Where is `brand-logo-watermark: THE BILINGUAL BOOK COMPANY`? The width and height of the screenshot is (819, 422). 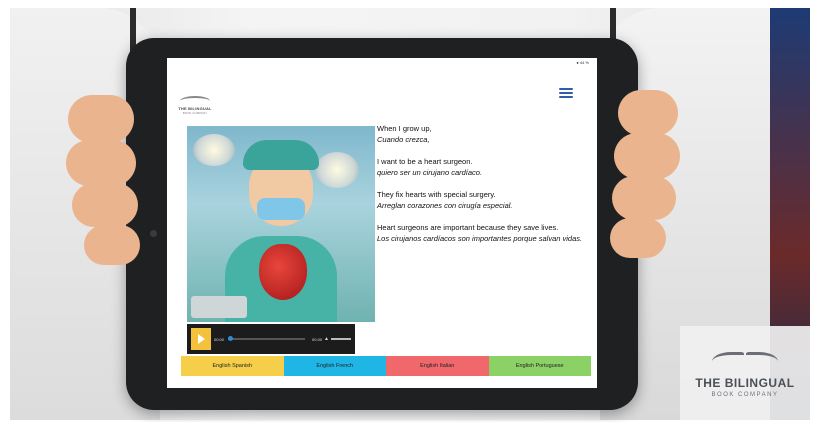 brand-logo-watermark: THE BILINGUAL BOOK COMPANY is located at coordinates (745, 373).